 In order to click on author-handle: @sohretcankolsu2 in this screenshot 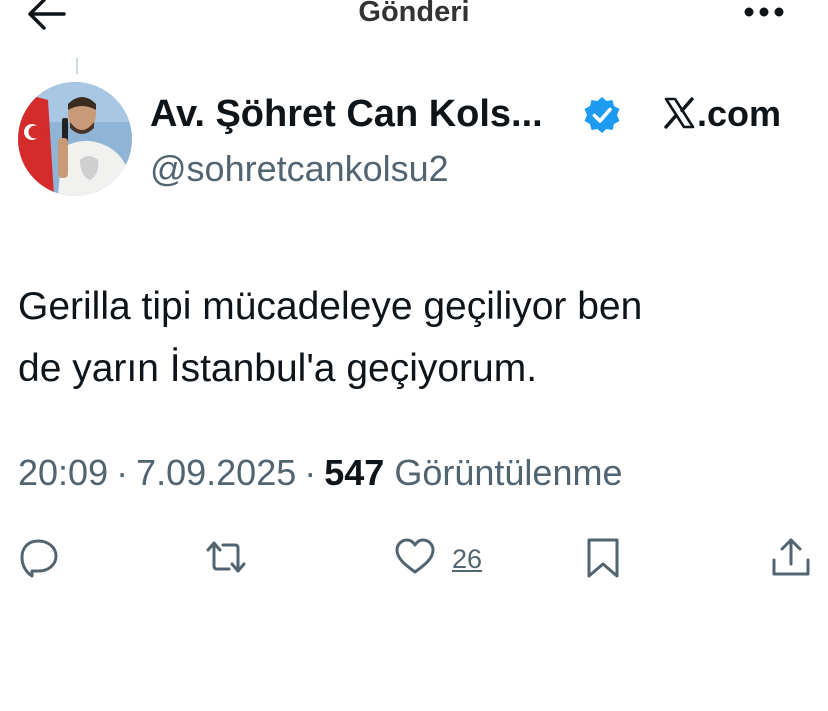, I will do `click(299, 169)`.